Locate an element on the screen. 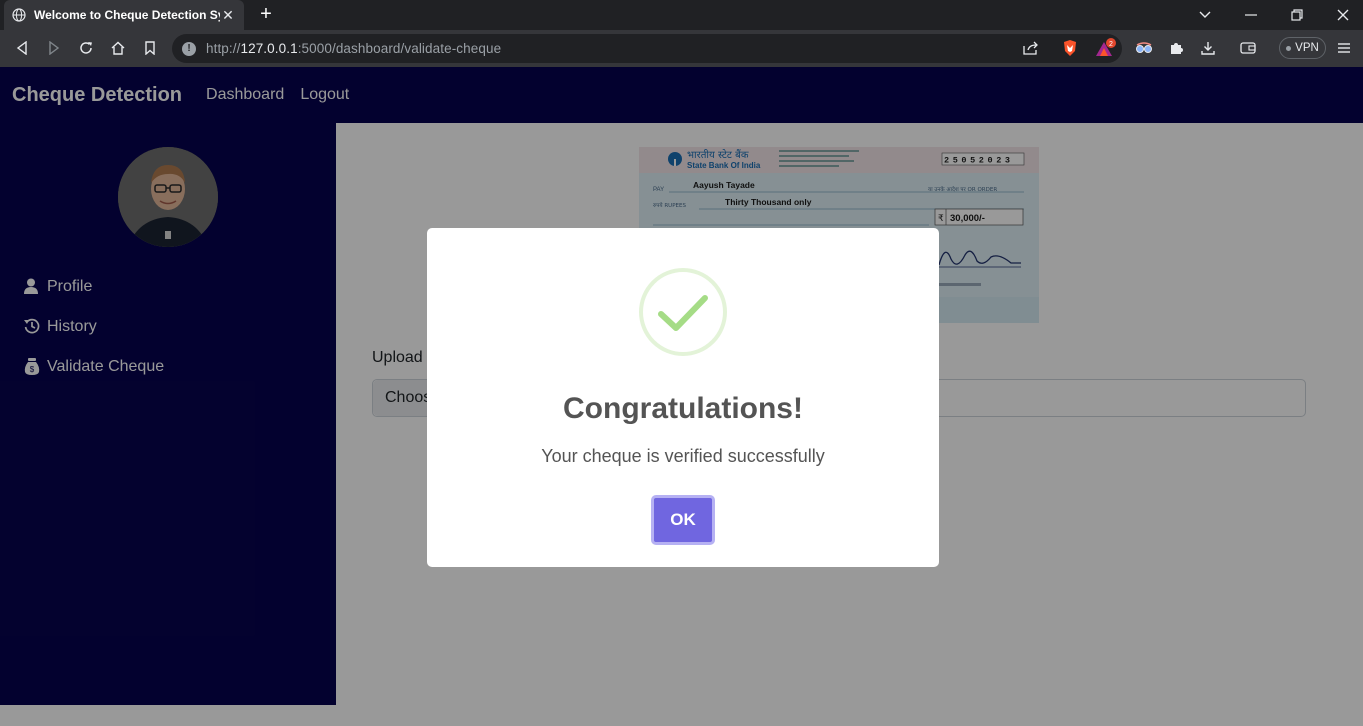  extension-glasses-icon is located at coordinates (1144, 48).